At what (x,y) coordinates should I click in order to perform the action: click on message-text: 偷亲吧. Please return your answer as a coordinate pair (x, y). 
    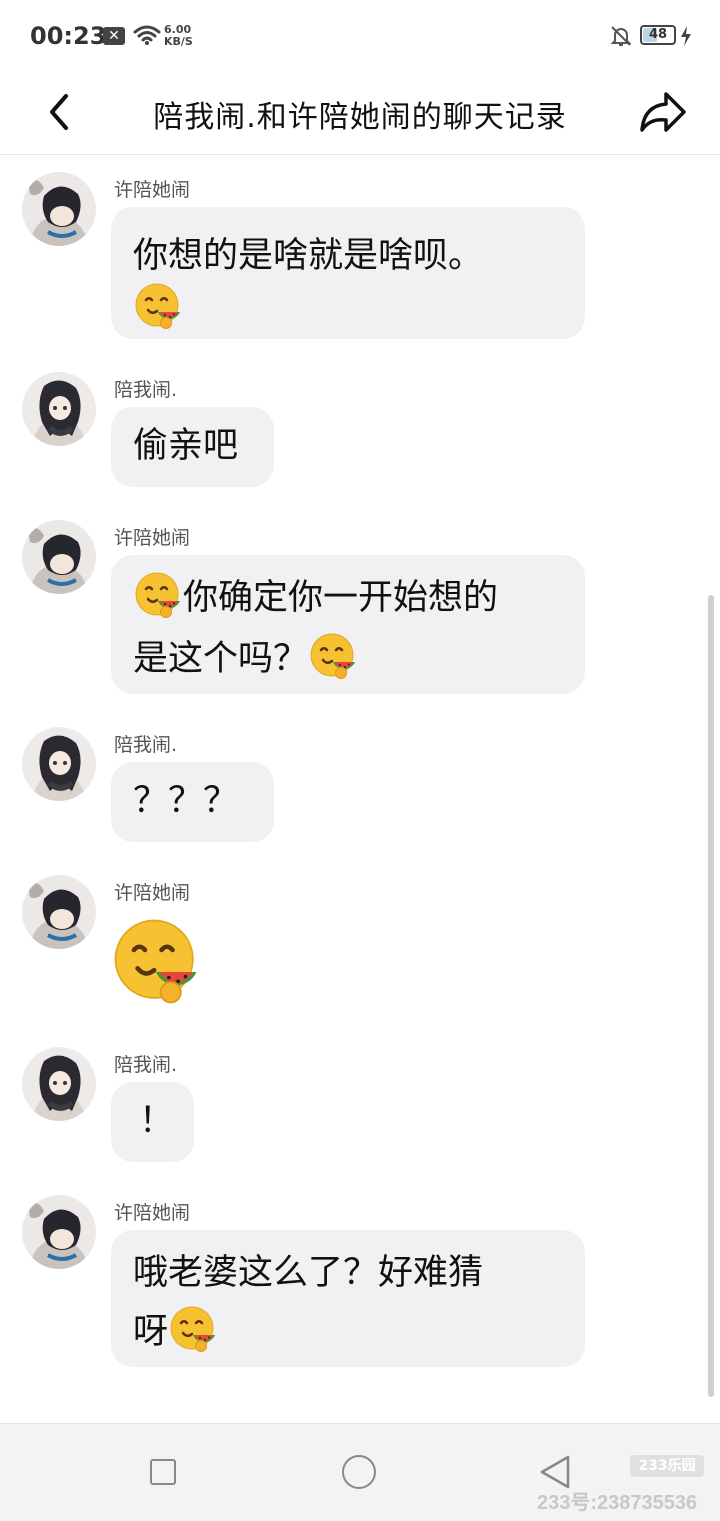
    Looking at the image, I should click on (186, 446).